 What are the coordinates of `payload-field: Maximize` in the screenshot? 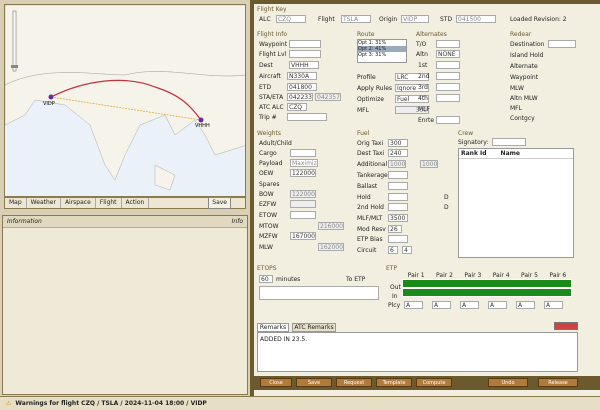 It's located at (304, 163).